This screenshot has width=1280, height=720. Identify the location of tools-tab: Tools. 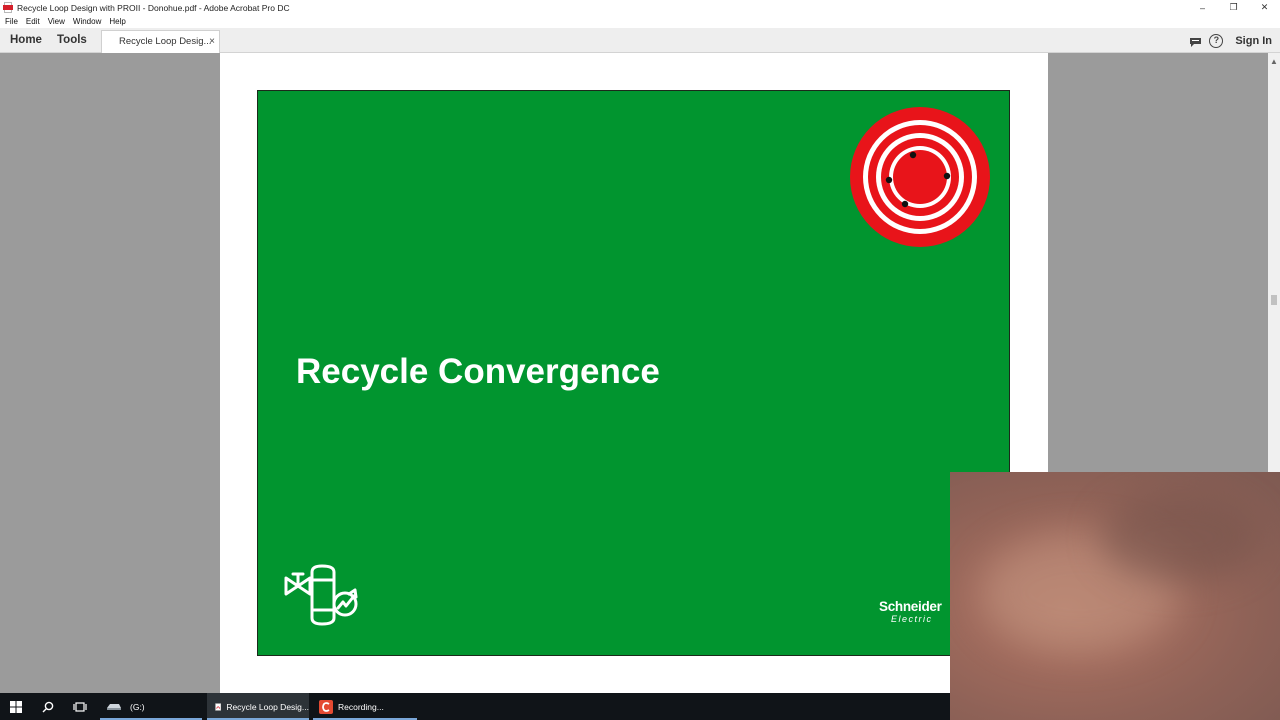
(72, 40).